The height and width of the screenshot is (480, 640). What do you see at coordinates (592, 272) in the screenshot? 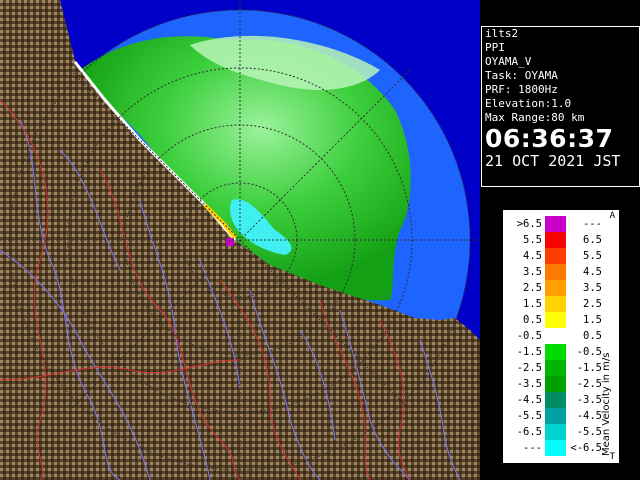
I see `legend-high-value: 4.5` at bounding box center [592, 272].